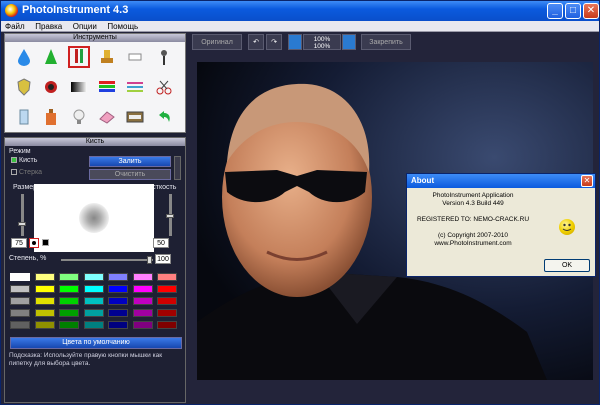  What do you see at coordinates (135, 117) in the screenshot?
I see `text-box-icon` at bounding box center [135, 117].